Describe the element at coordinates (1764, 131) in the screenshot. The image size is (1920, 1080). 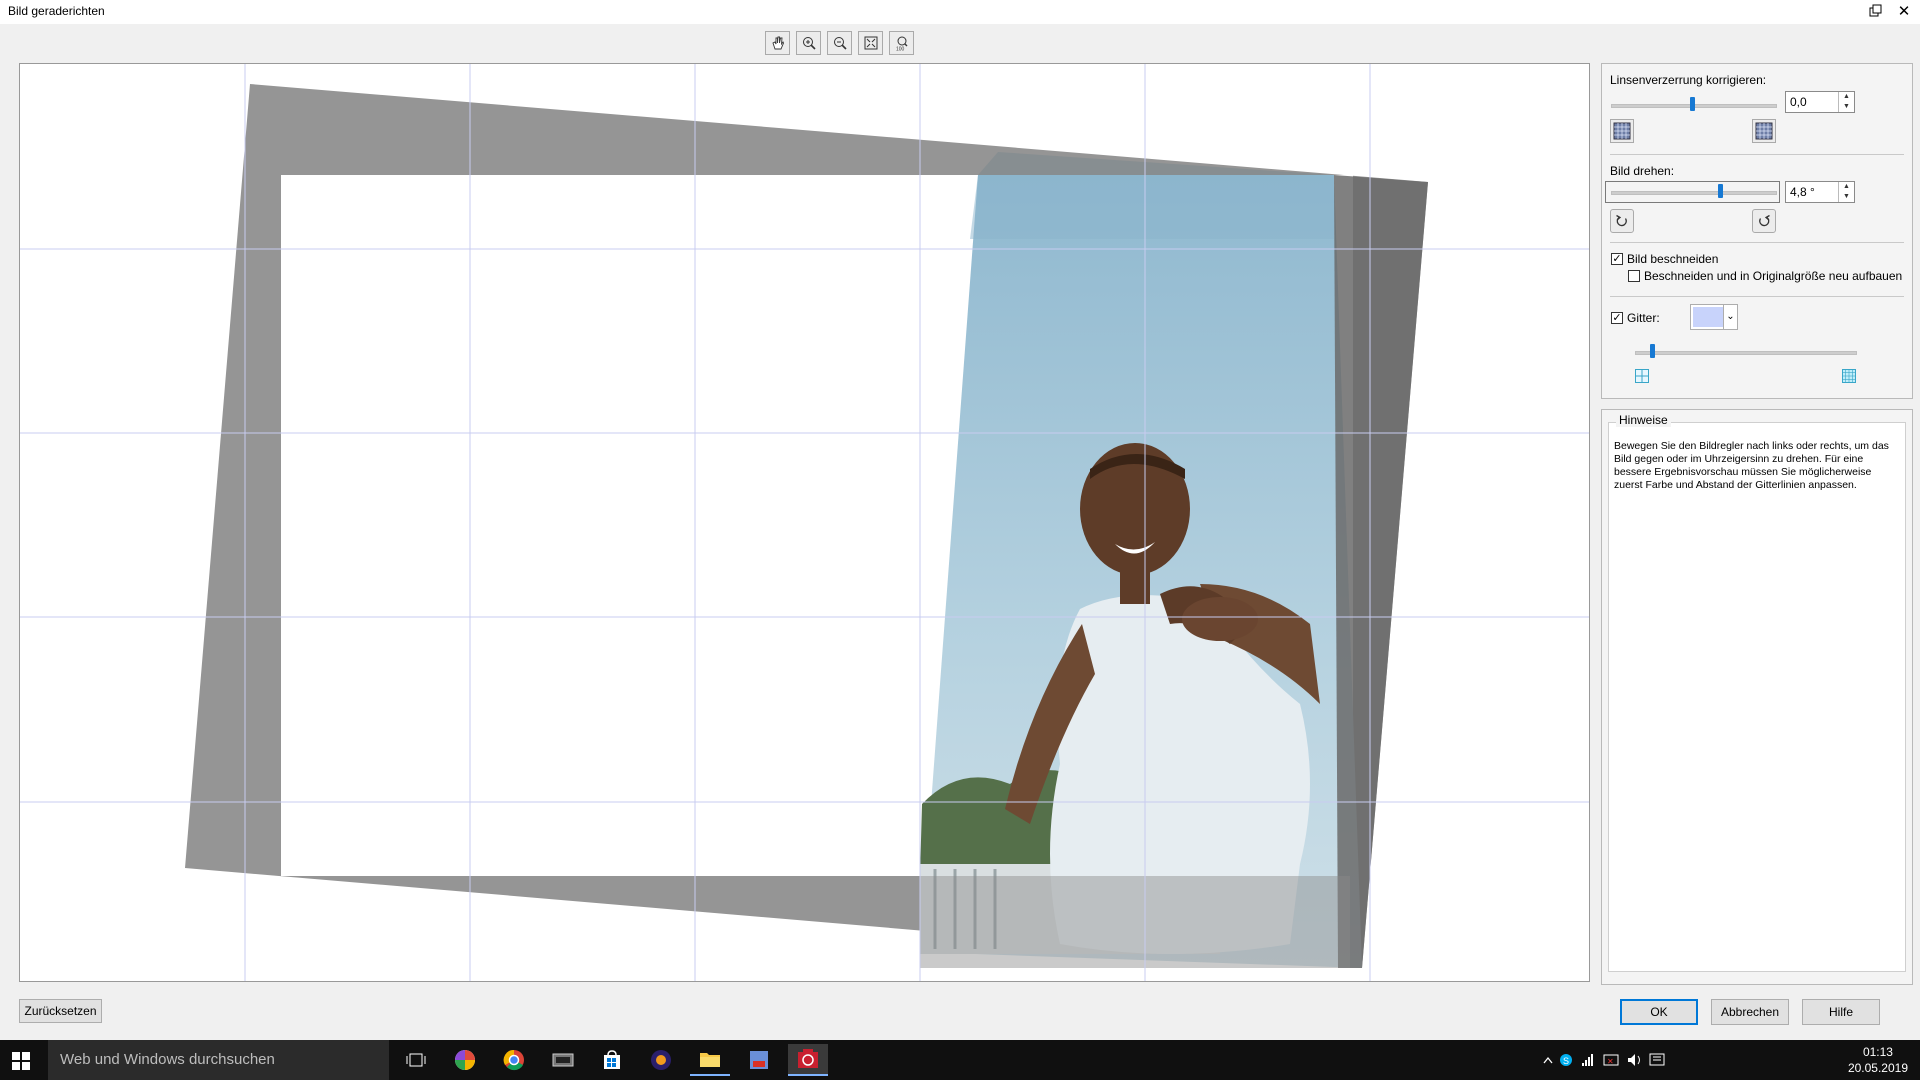
I see `pincushion-distortion-icon` at that location.